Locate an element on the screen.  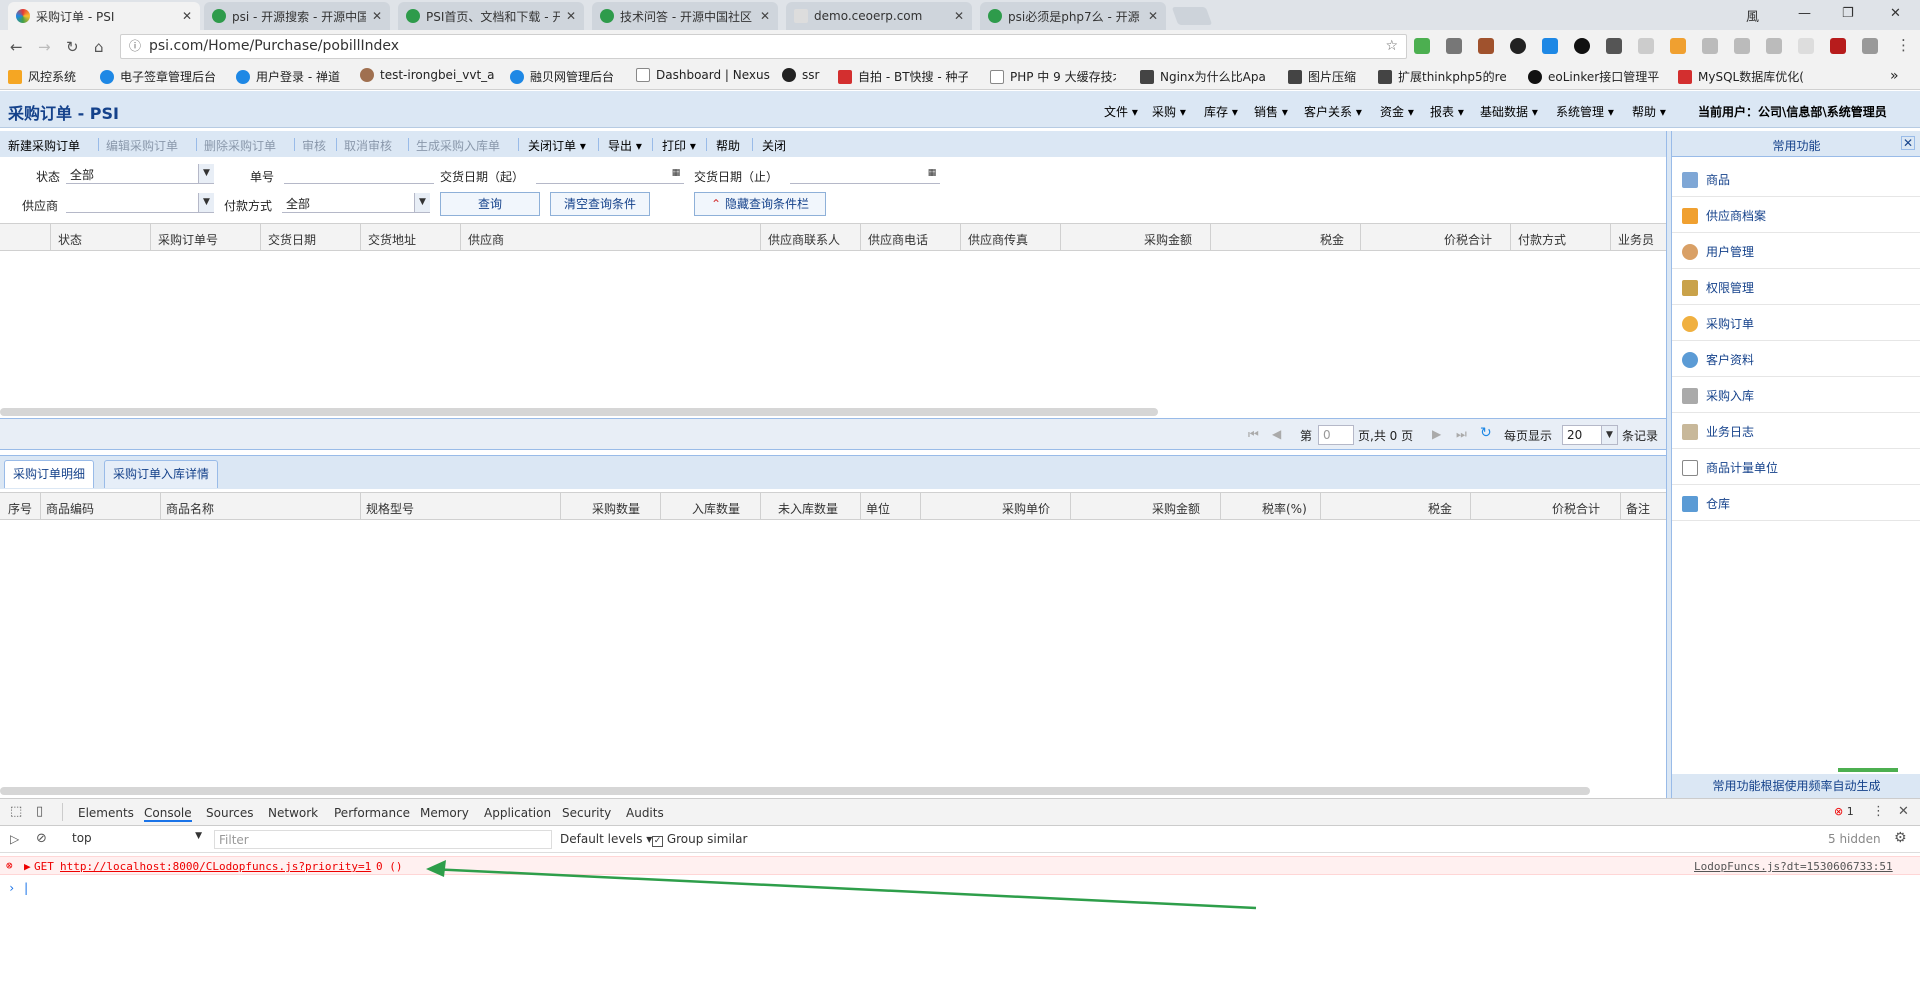
edit-order-button: 编辑采购订单 is located at coordinates (142, 145).